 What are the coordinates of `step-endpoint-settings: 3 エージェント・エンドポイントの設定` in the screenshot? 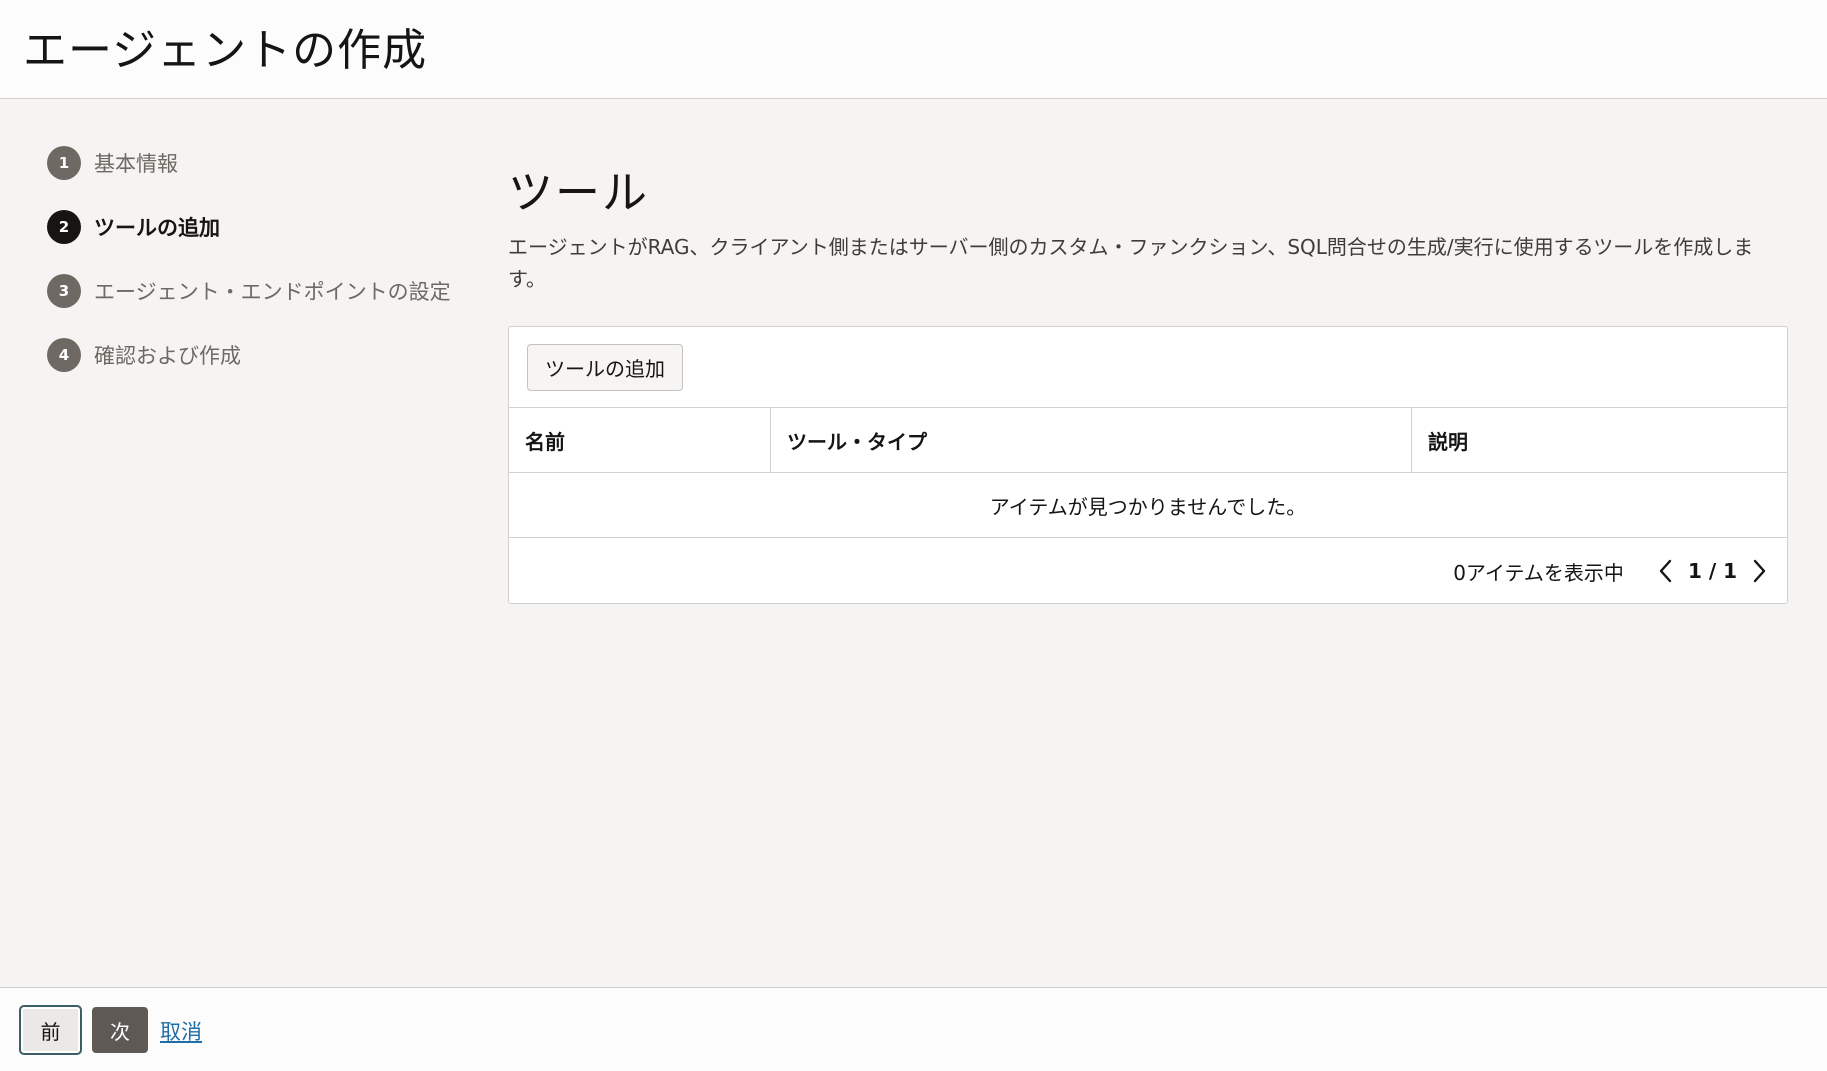 It's located at (249, 291).